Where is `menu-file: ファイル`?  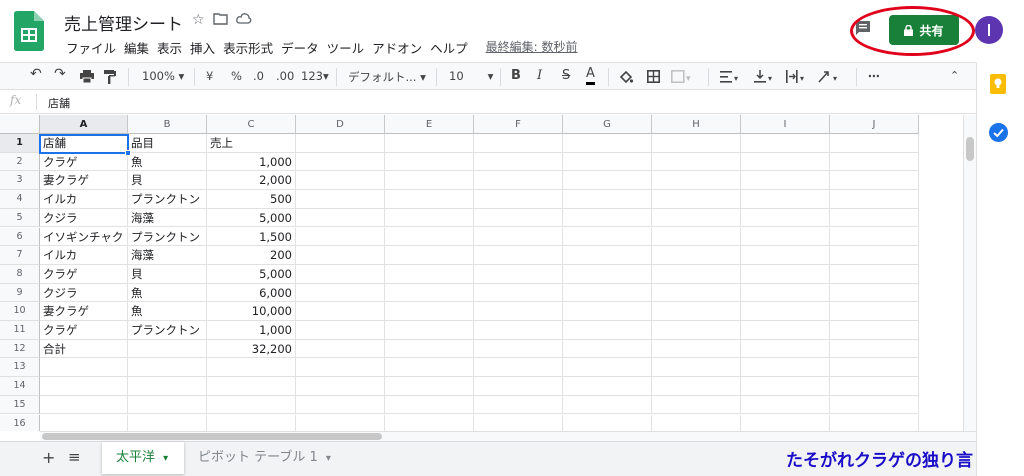
menu-file: ファイル is located at coordinates (91, 47).